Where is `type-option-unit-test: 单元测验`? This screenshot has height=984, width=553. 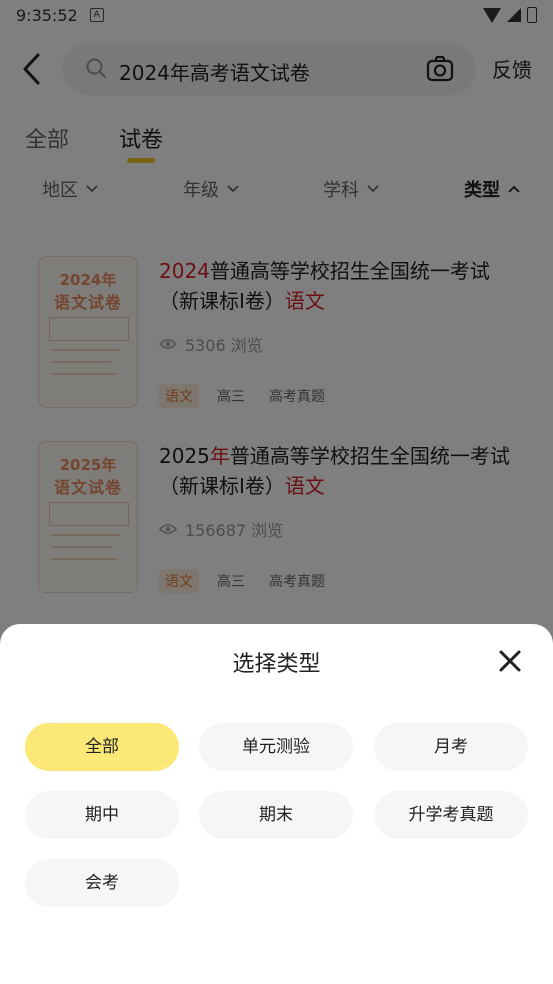
type-option-unit-test: 单元测验 is located at coordinates (276, 747).